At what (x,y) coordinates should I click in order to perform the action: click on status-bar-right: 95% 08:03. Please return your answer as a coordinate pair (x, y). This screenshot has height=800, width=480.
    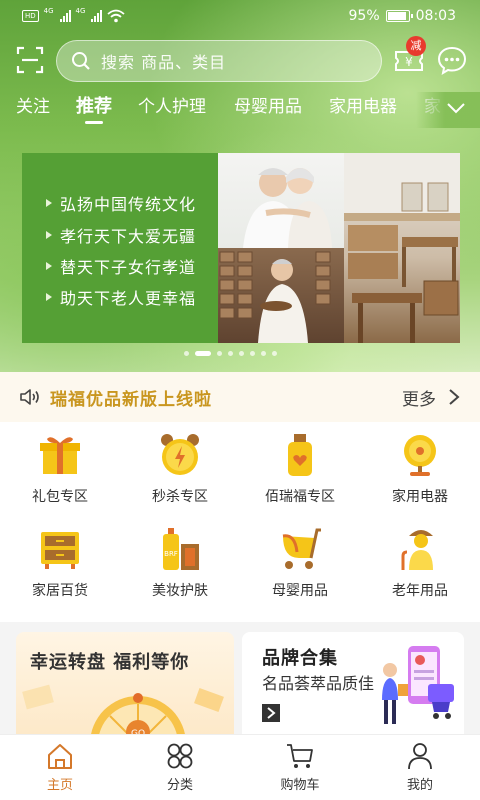
    Looking at the image, I should click on (402, 16).